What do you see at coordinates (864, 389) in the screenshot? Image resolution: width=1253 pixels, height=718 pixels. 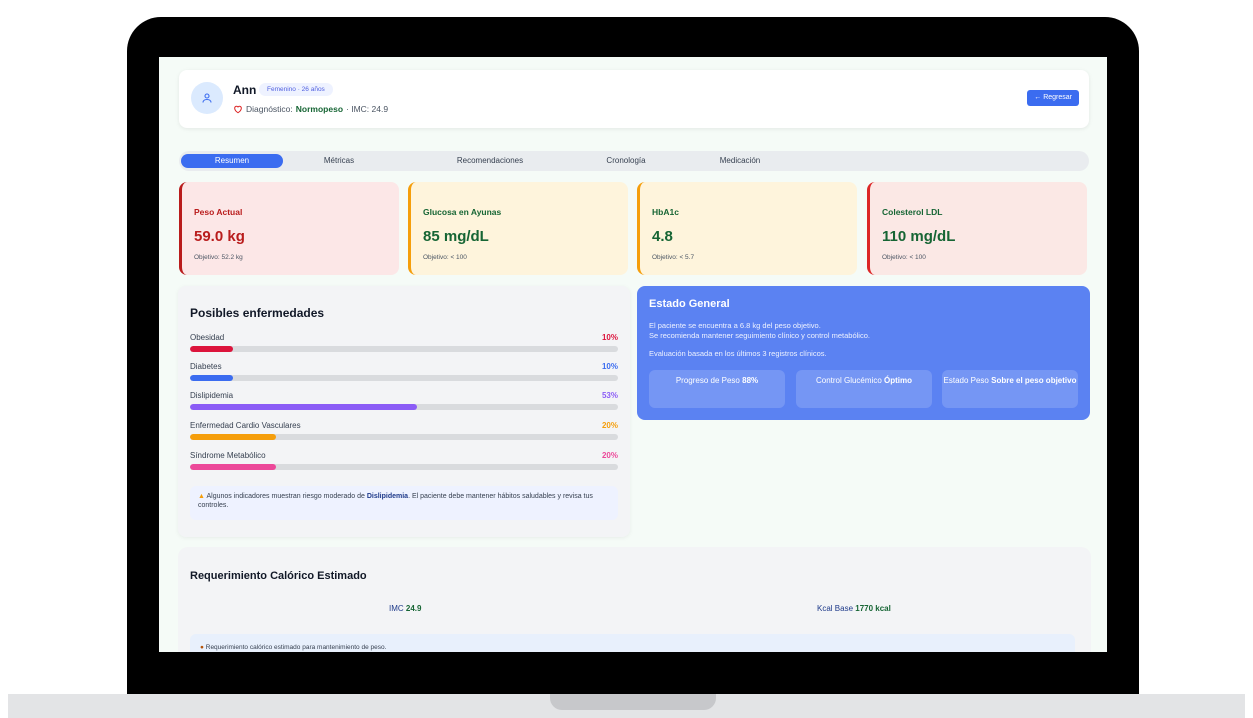 I see `stat-control-glucemico: Control Glucémico Óptimo` at bounding box center [864, 389].